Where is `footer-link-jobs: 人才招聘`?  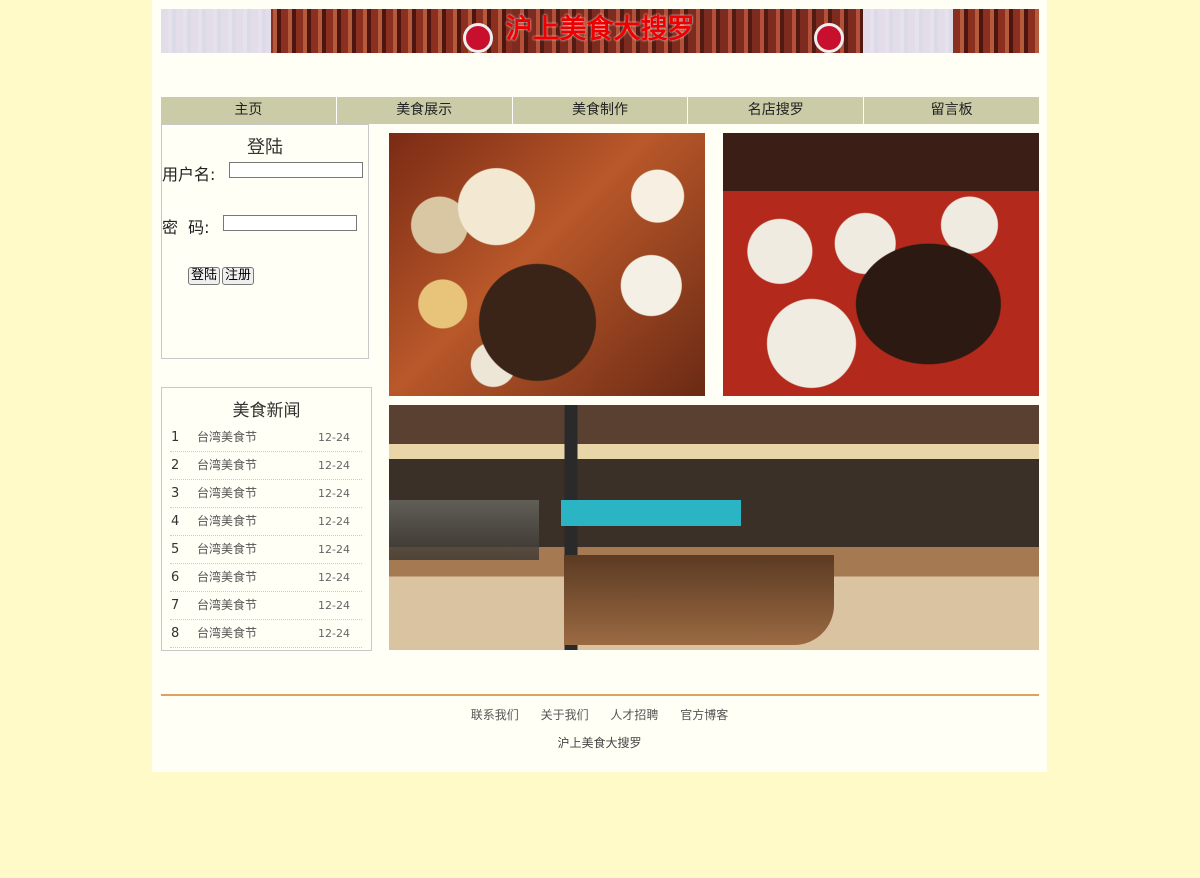 footer-link-jobs: 人才招聘 is located at coordinates (634, 715).